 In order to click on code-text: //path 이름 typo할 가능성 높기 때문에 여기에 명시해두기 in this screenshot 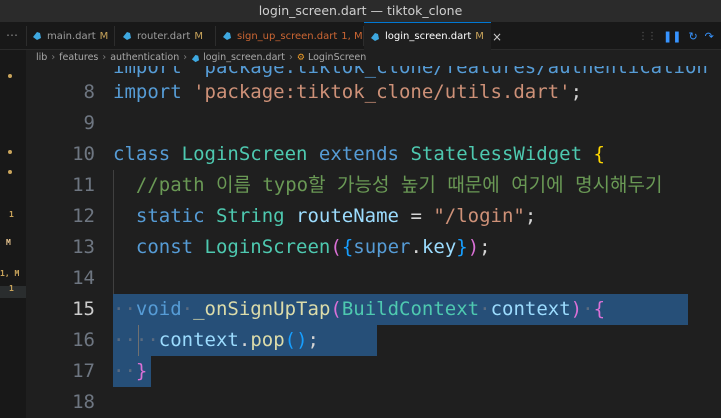, I will do `click(399, 185)`.